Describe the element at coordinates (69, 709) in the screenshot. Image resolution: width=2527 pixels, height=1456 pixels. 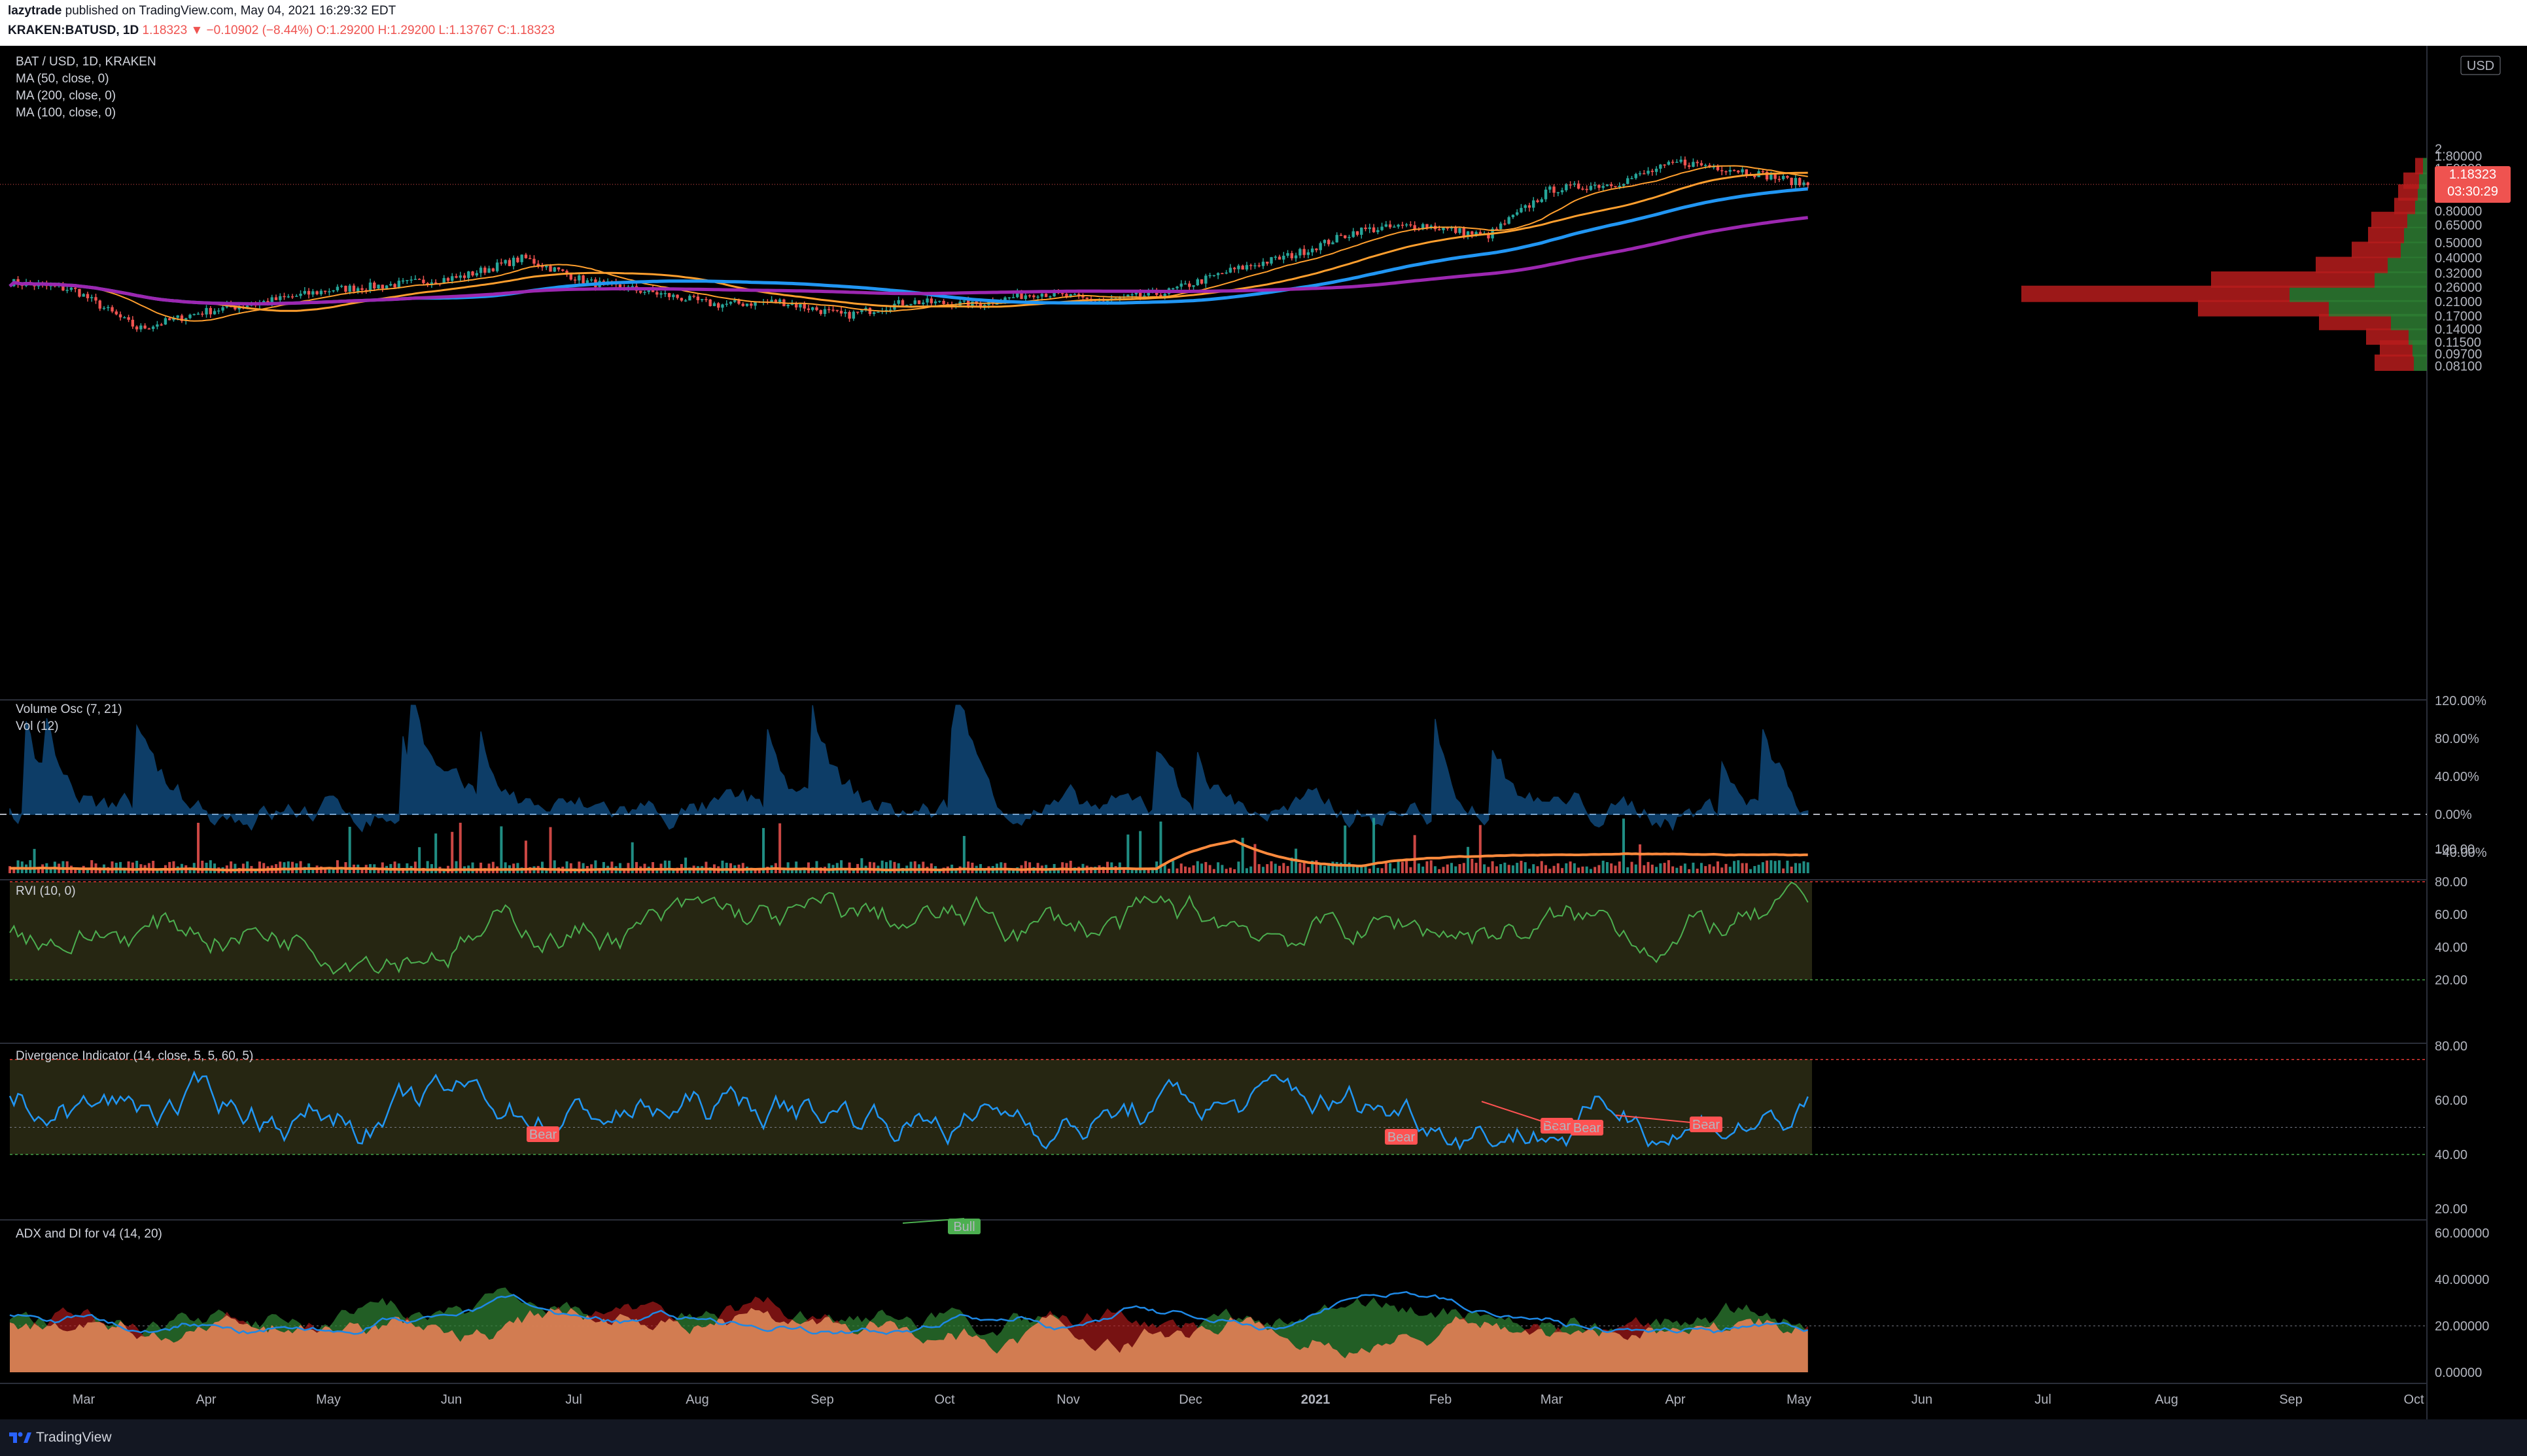
I see `legend-volosc: Volume Osc (7, 21)` at that location.